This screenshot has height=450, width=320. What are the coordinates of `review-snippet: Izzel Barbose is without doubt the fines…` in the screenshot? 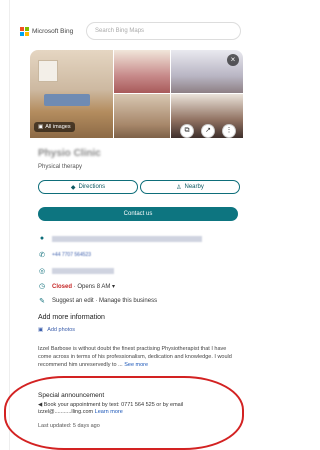 It's located at (135, 357).